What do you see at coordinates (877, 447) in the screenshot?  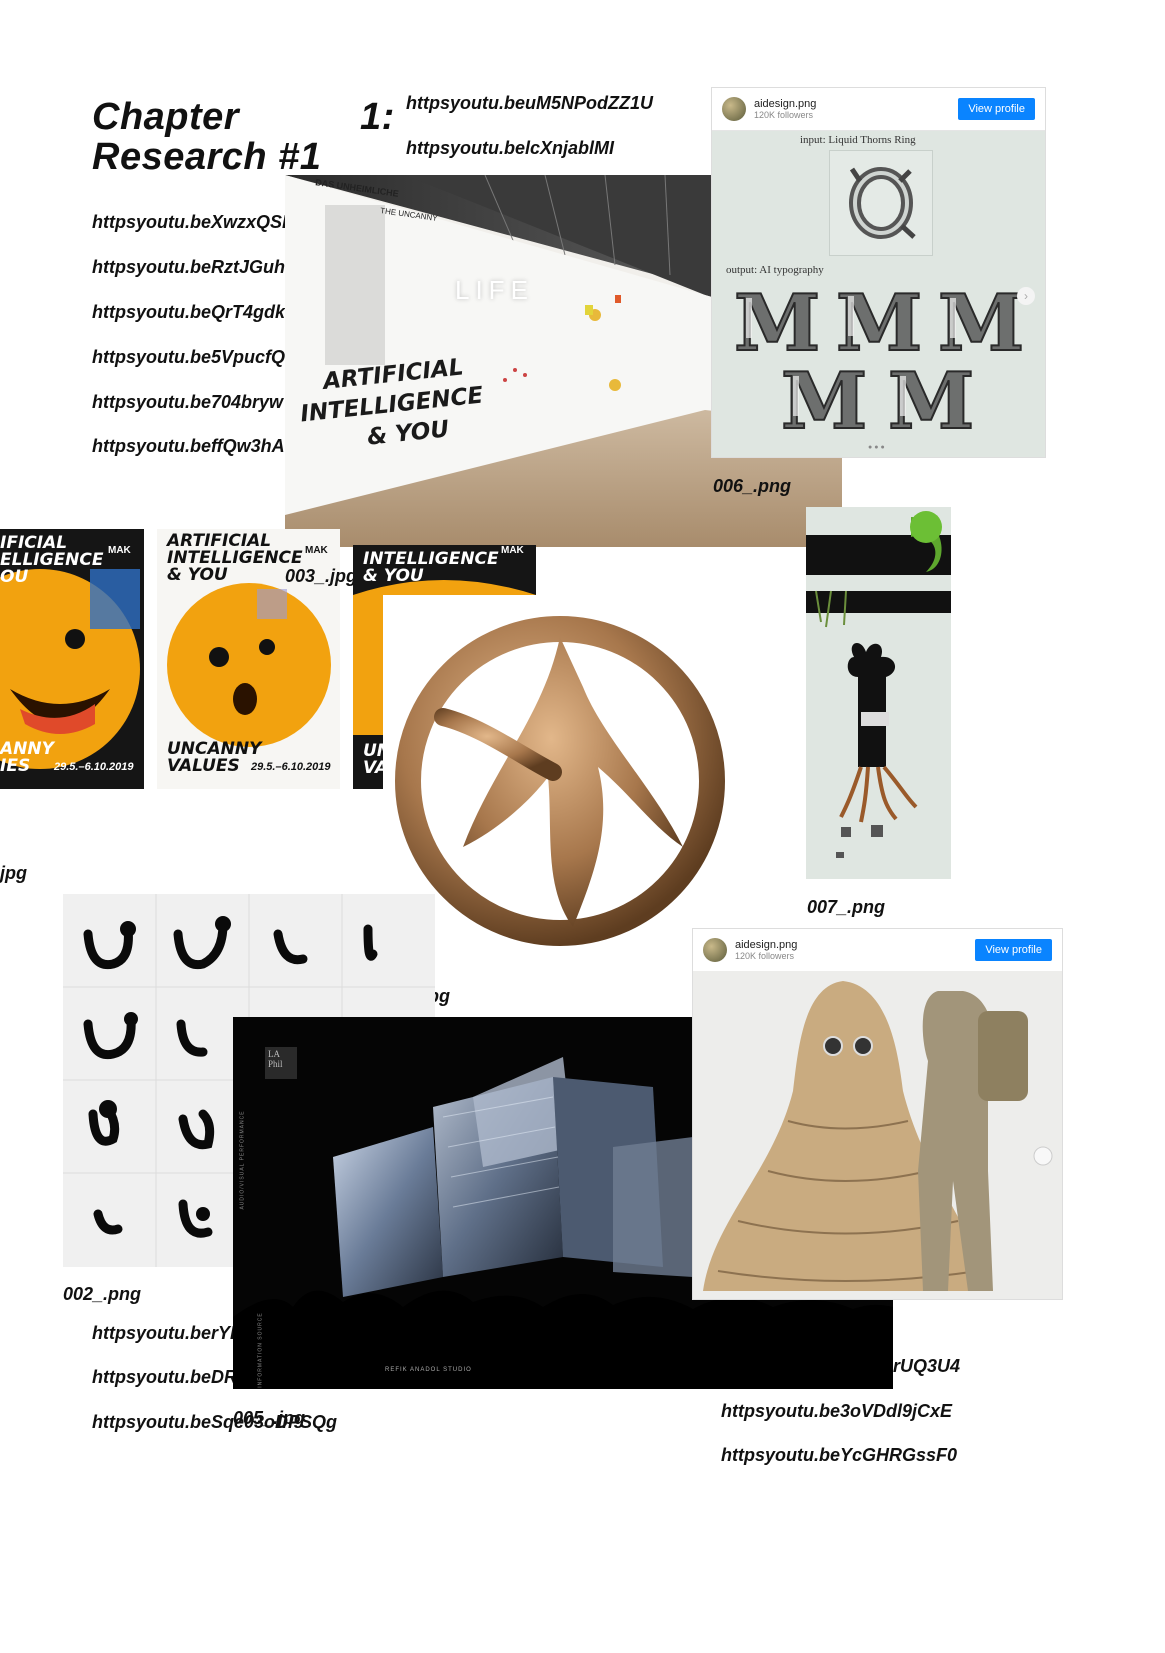 I see `carousel-dots-icon: ●●●` at bounding box center [877, 447].